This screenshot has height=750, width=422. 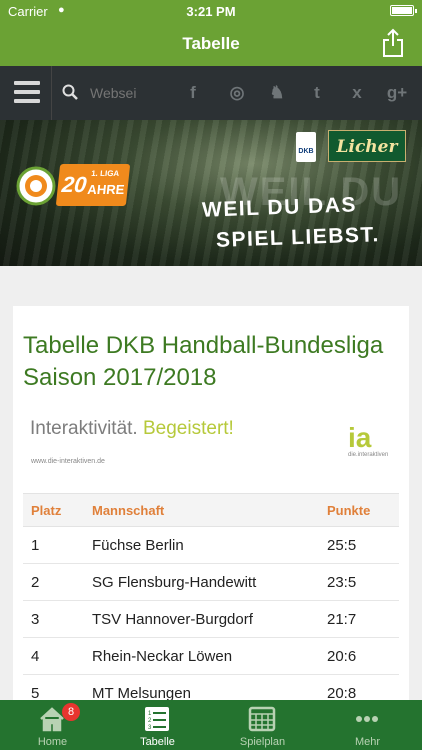 I want to click on table-row: 4 Rhein-Neckar Löwen 20:6, so click(x=211, y=656).